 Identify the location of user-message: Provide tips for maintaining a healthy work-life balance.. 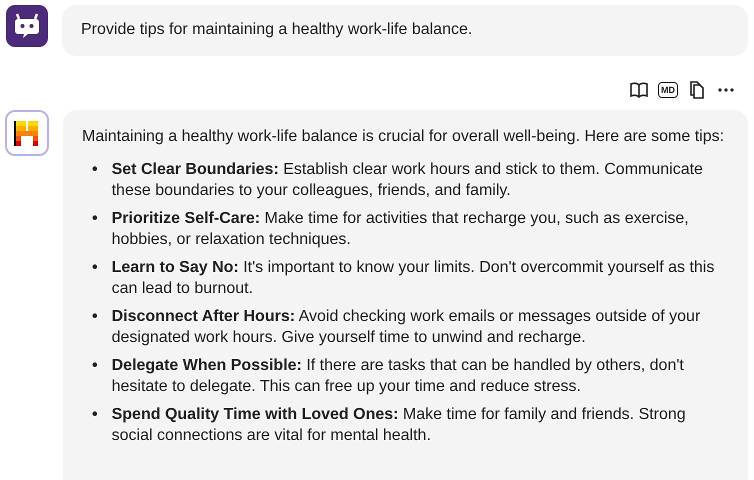
(405, 30).